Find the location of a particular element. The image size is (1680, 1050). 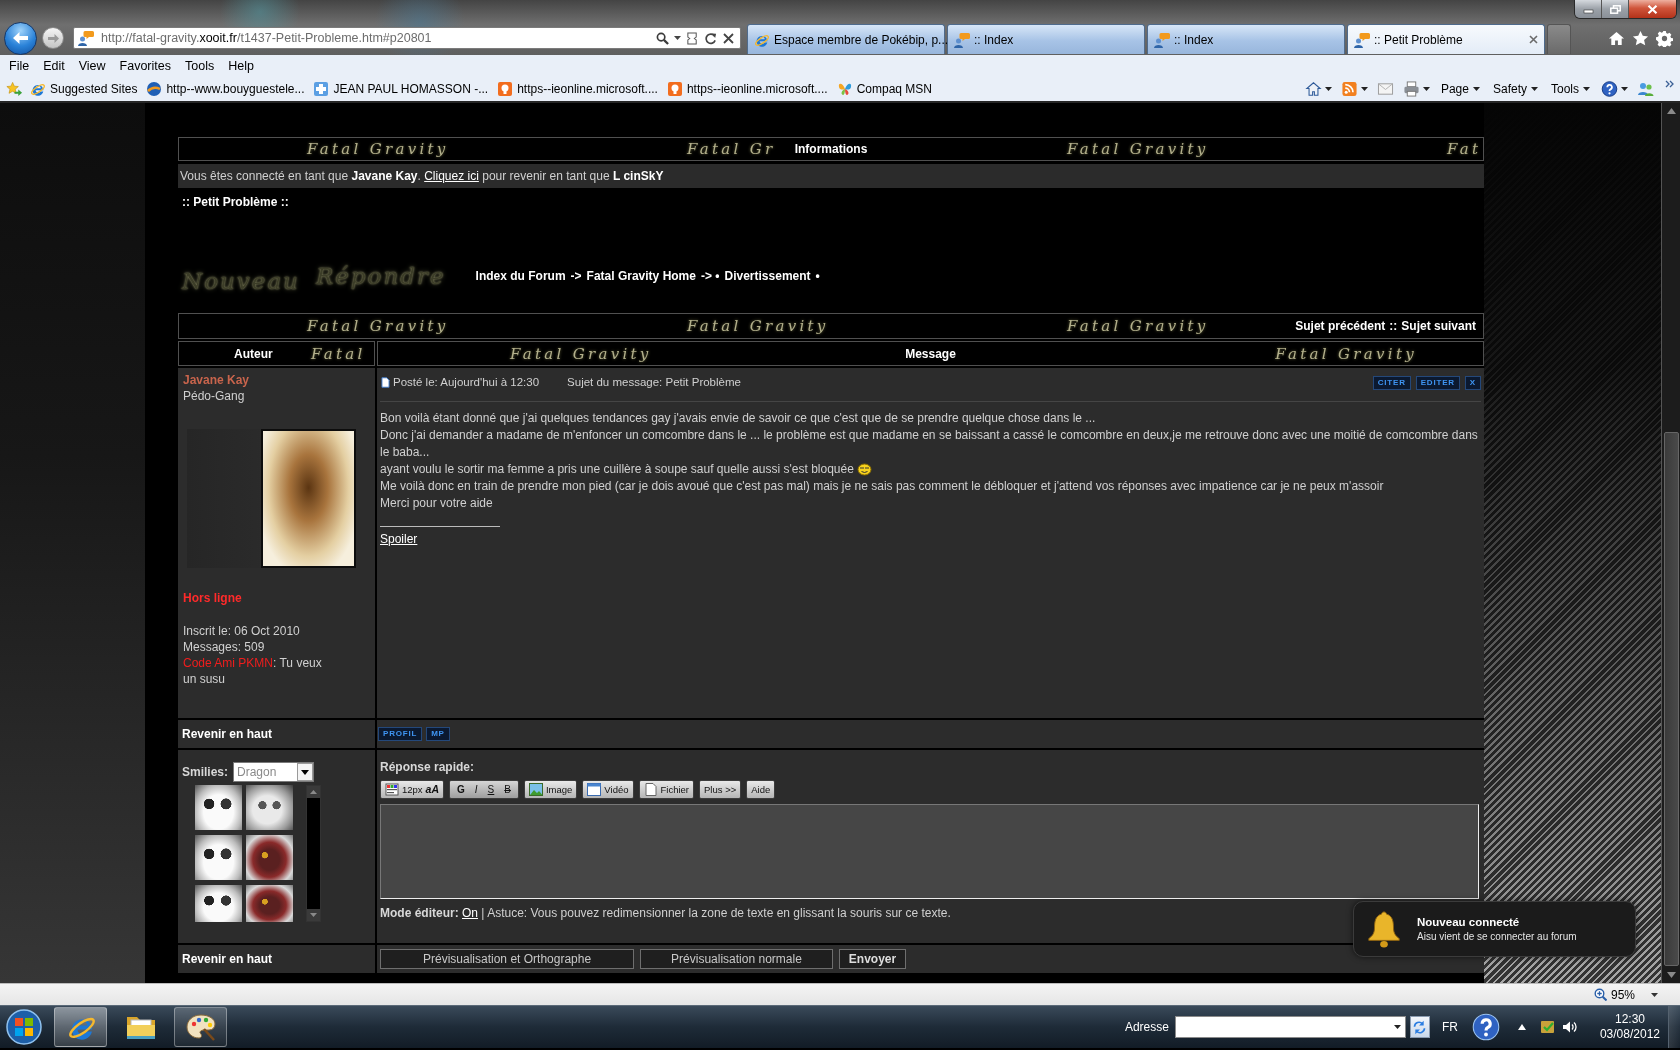

favorites-star-icon is located at coordinates (1640, 38).